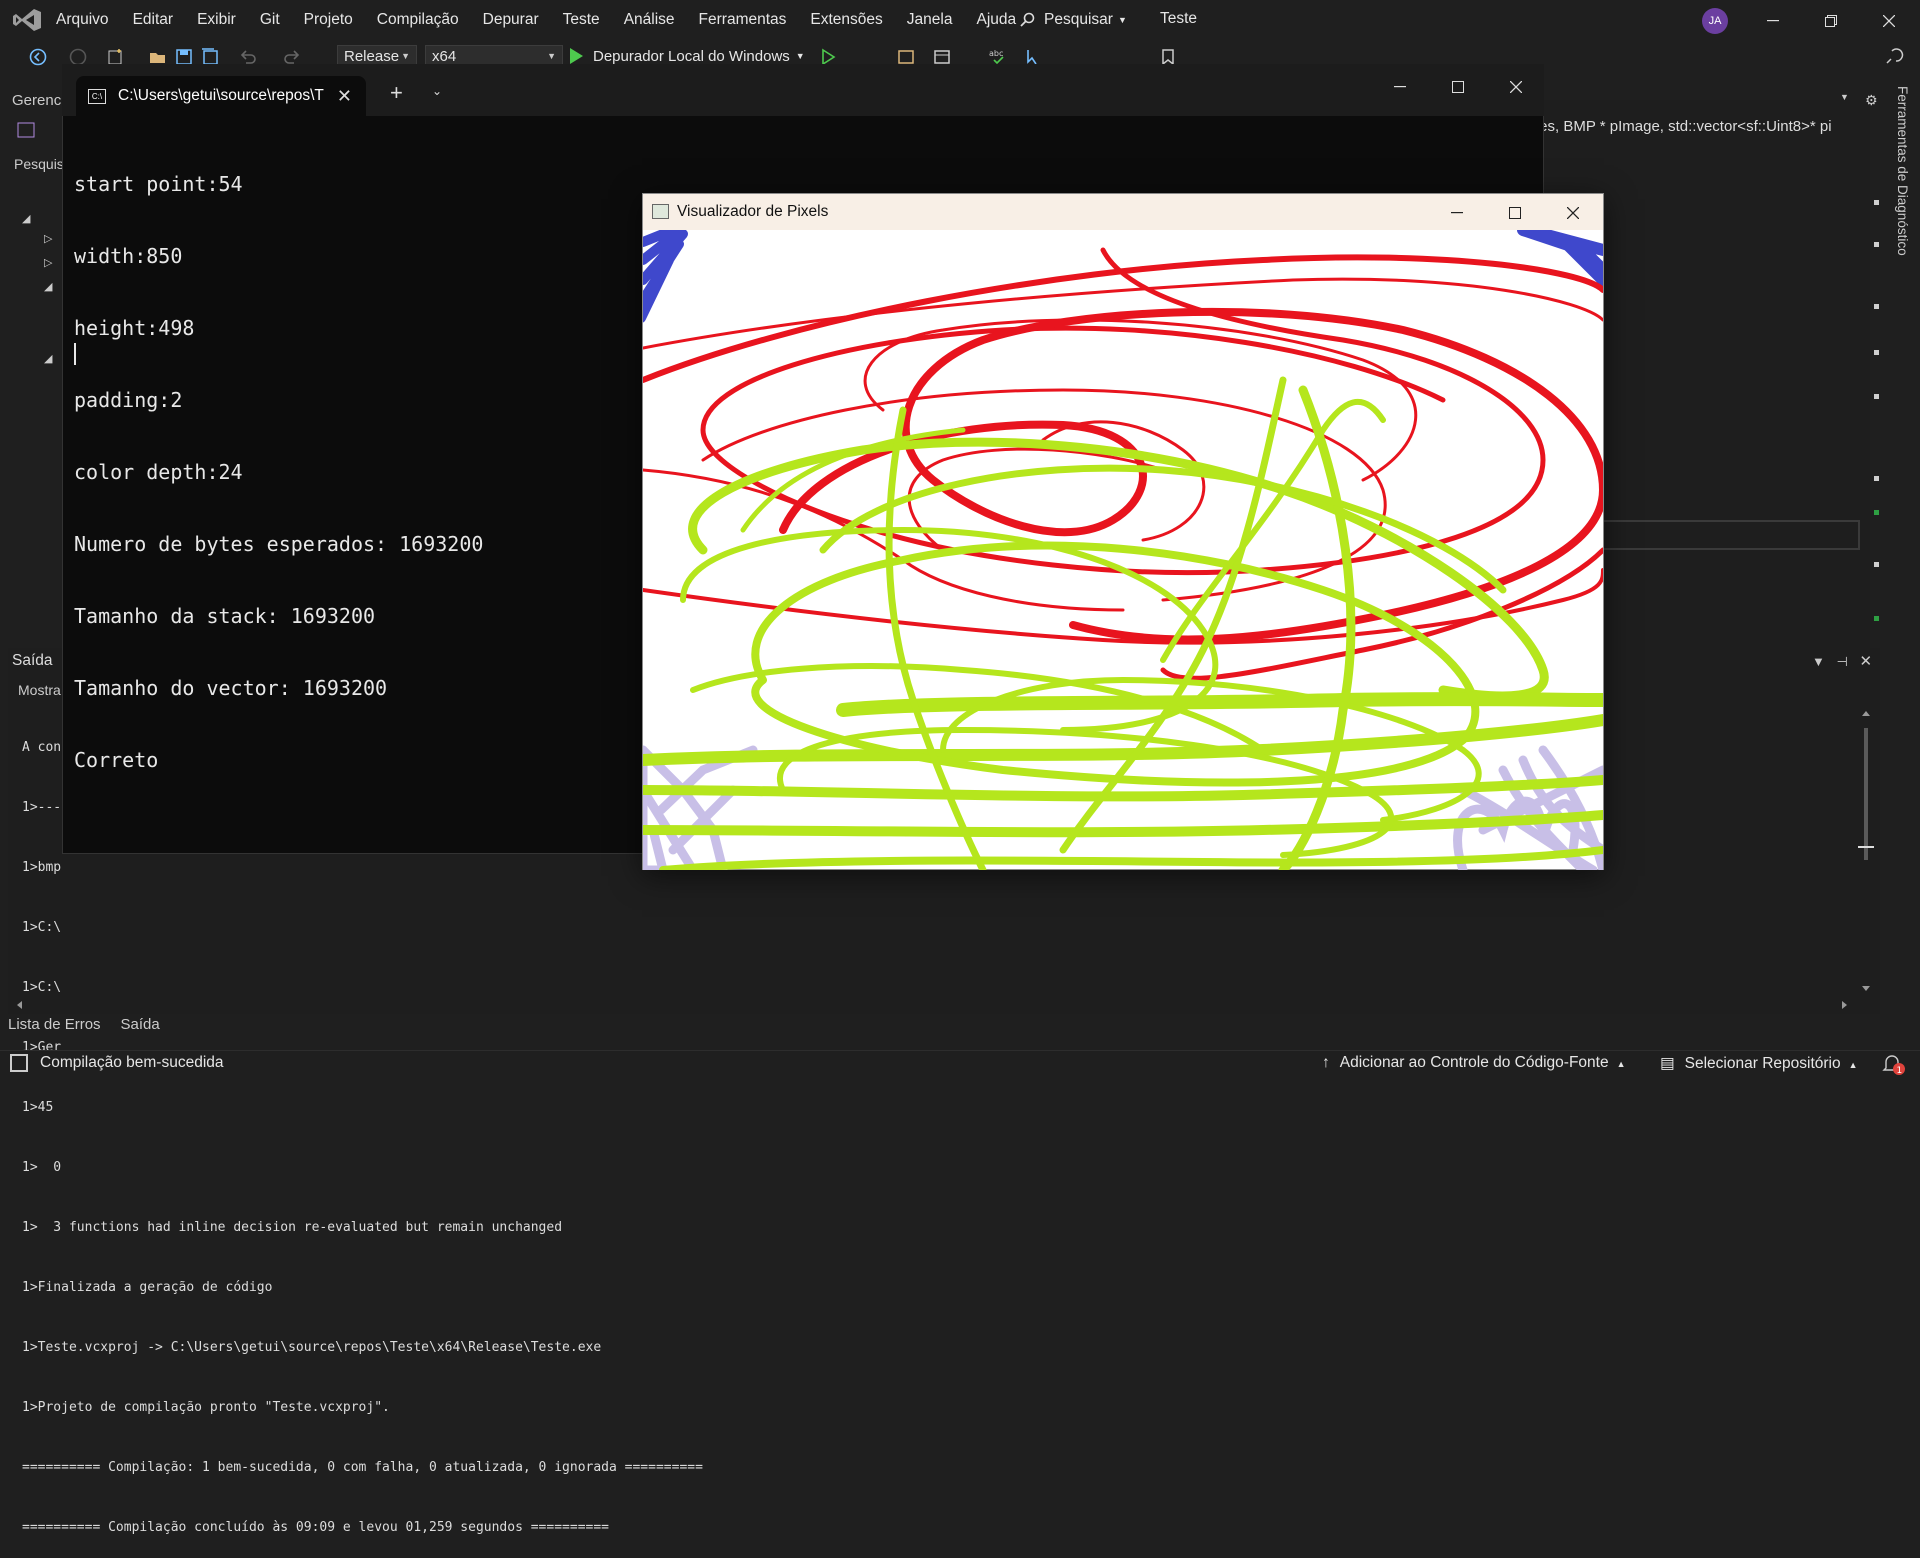 This screenshot has height=1558, width=1920. What do you see at coordinates (846, 20) in the screenshot?
I see `menu-extensoes: Extensões` at bounding box center [846, 20].